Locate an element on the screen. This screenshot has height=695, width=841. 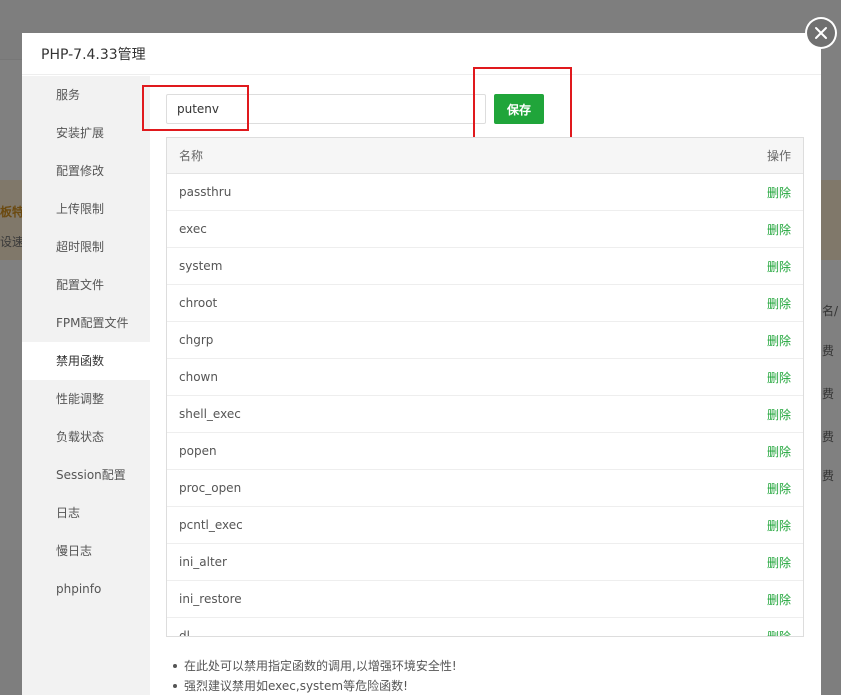
table-row: chroot 删除 is located at coordinates (485, 303).